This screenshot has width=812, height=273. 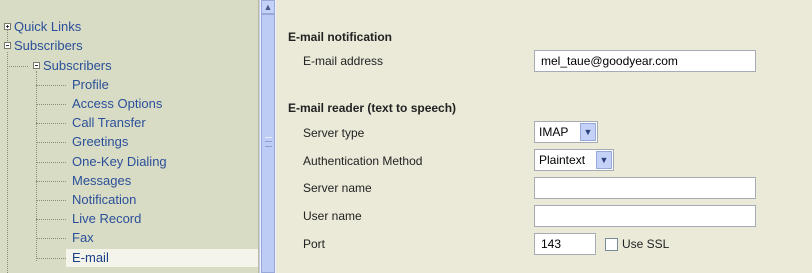 I want to click on email-notification-heading: E-mail notification, so click(x=340, y=37).